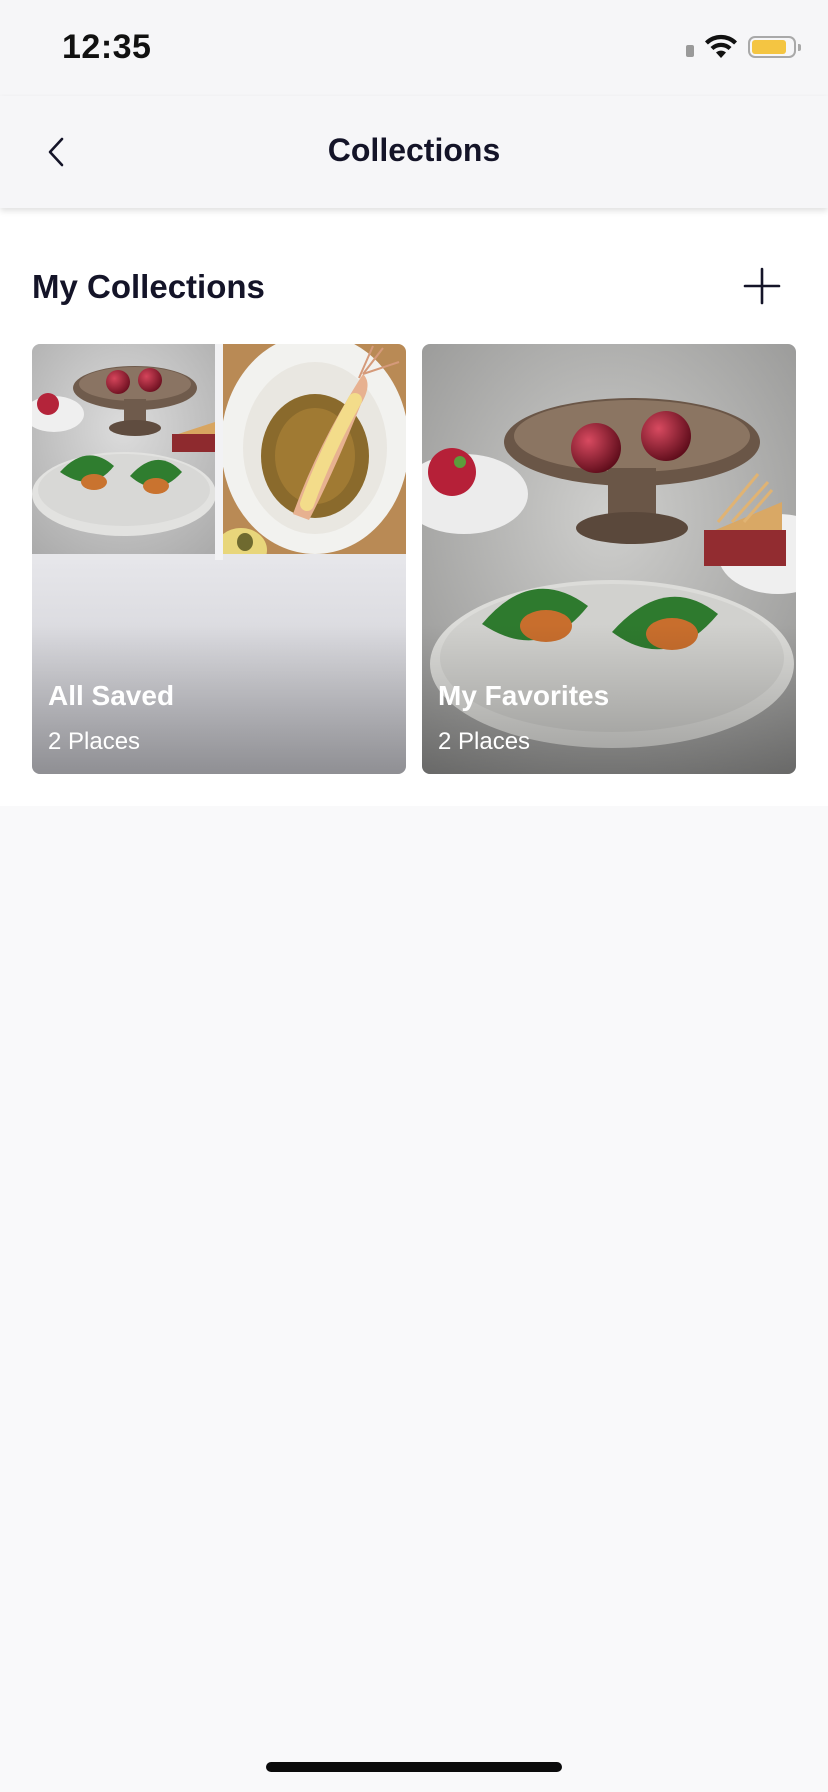 Image resolution: width=828 pixels, height=1792 pixels. What do you see at coordinates (107, 47) in the screenshot?
I see `status-time: 12:35` at bounding box center [107, 47].